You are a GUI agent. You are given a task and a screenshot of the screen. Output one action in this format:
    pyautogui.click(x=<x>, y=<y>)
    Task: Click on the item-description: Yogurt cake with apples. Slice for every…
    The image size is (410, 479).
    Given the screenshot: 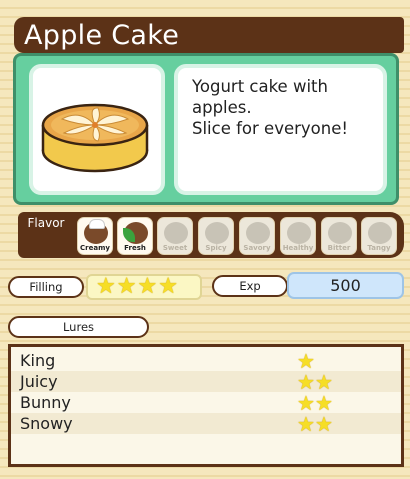 What is the action you would take?
    pyautogui.click(x=270, y=107)
    